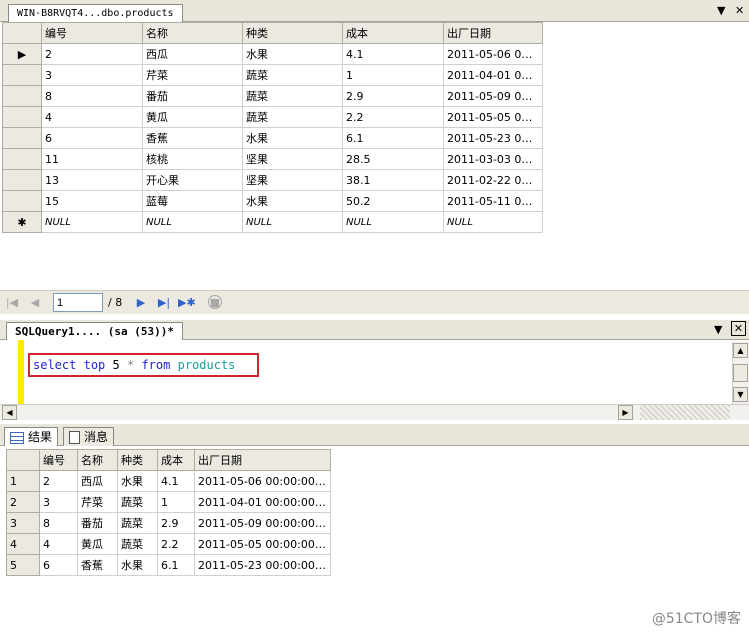 The height and width of the screenshot is (636, 749). Describe the element at coordinates (92, 117) in the screenshot. I see `grid-cell: 4` at that location.